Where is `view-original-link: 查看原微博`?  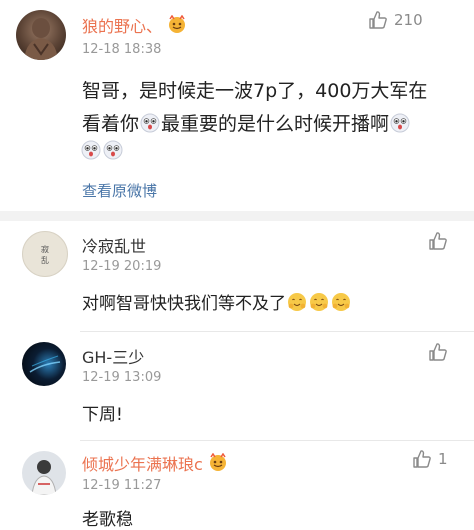
view-original-link: 查看原微博 is located at coordinates (119, 190).